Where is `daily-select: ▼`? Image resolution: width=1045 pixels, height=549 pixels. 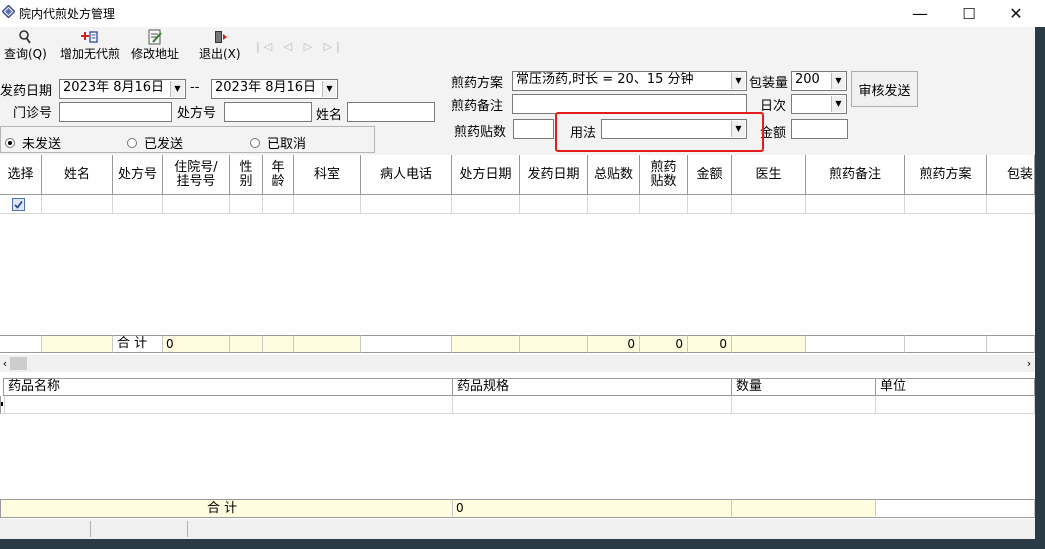 daily-select: ▼ is located at coordinates (819, 104).